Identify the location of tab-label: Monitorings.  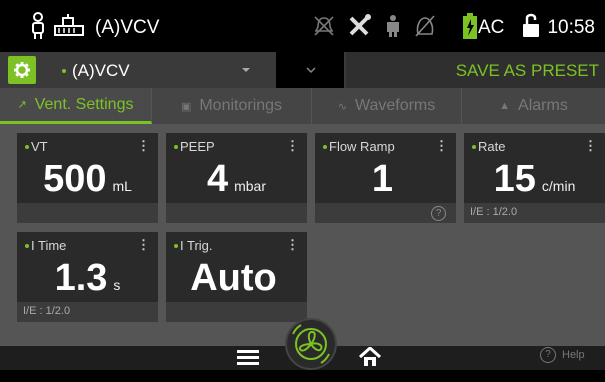
(241, 105).